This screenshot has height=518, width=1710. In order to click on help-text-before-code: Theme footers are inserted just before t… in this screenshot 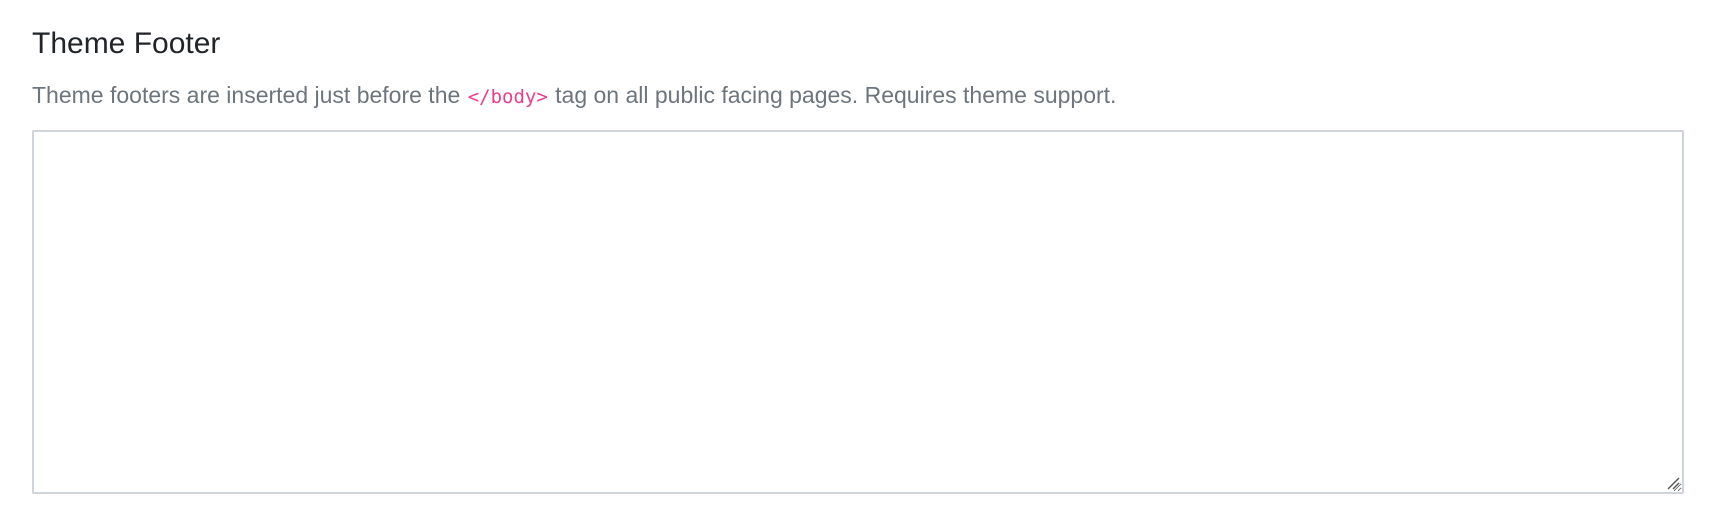, I will do `click(249, 95)`.